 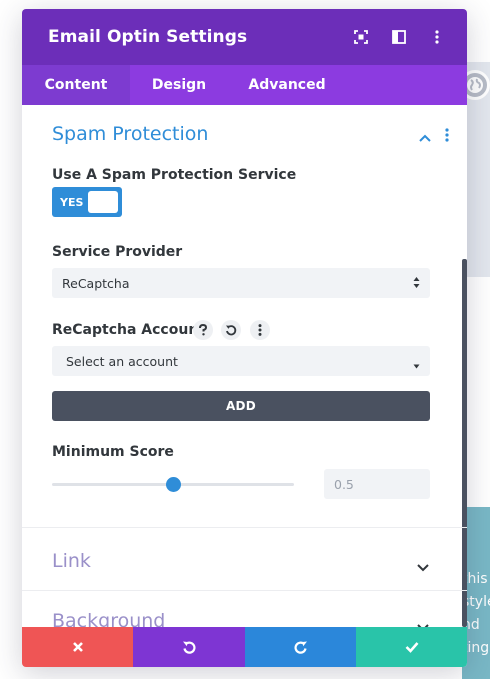 I want to click on redo-button, so click(x=300, y=647).